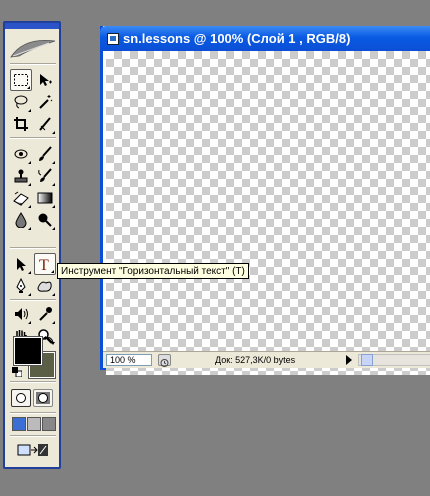  I want to click on pen-icon, so click(21, 285).